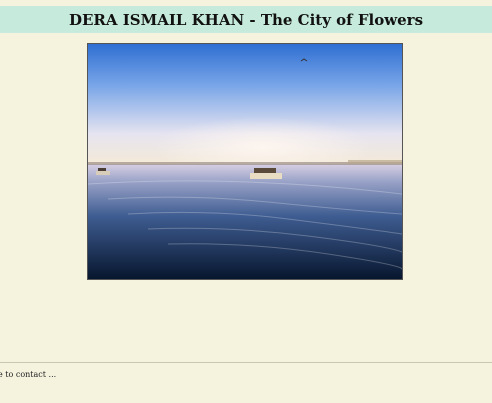 This screenshot has width=492, height=403. I want to click on page-title: DERA ISMAIL KHAN - The City of Flowers, so click(246, 19).